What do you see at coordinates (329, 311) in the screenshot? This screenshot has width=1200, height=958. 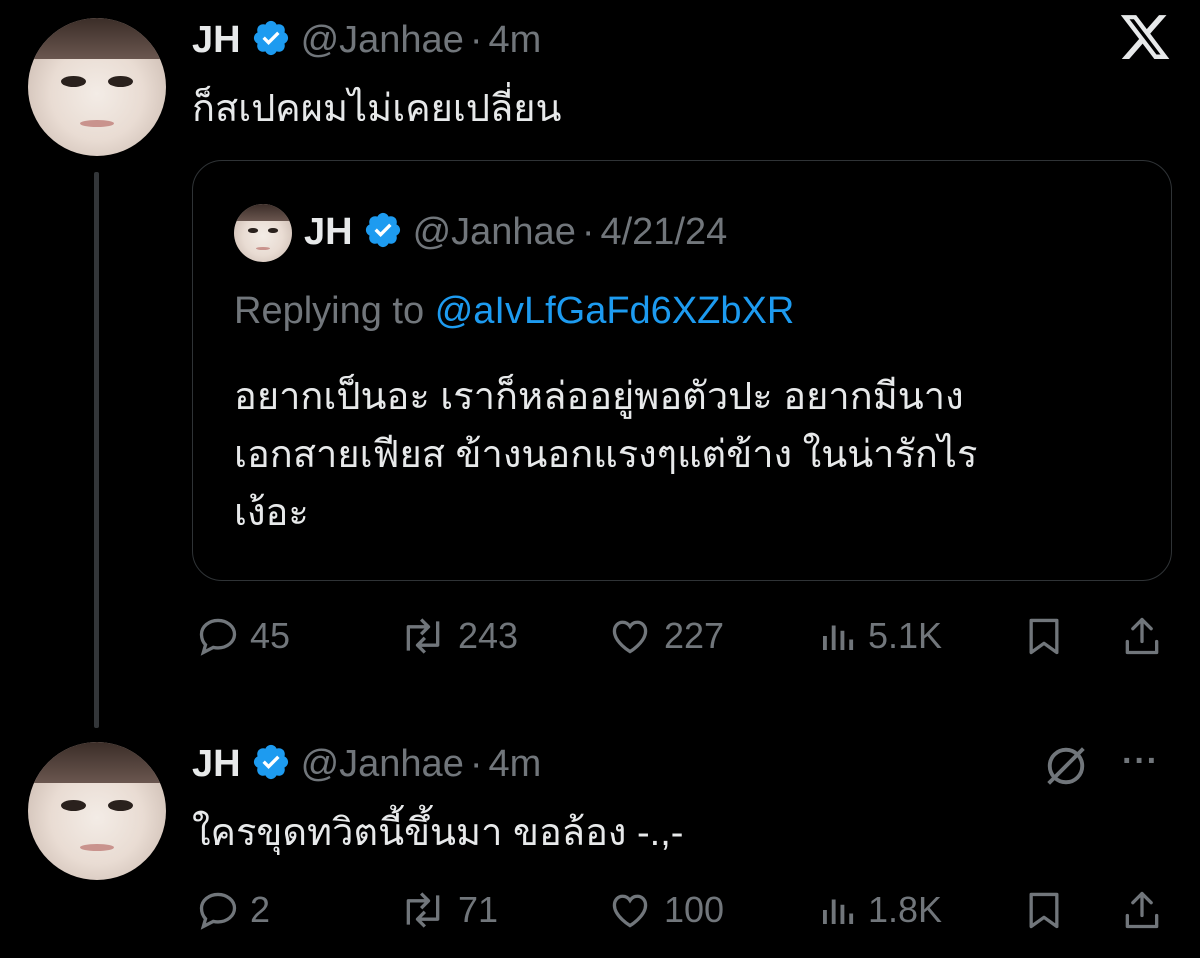 I see `replying-prefix: Replying to` at bounding box center [329, 311].